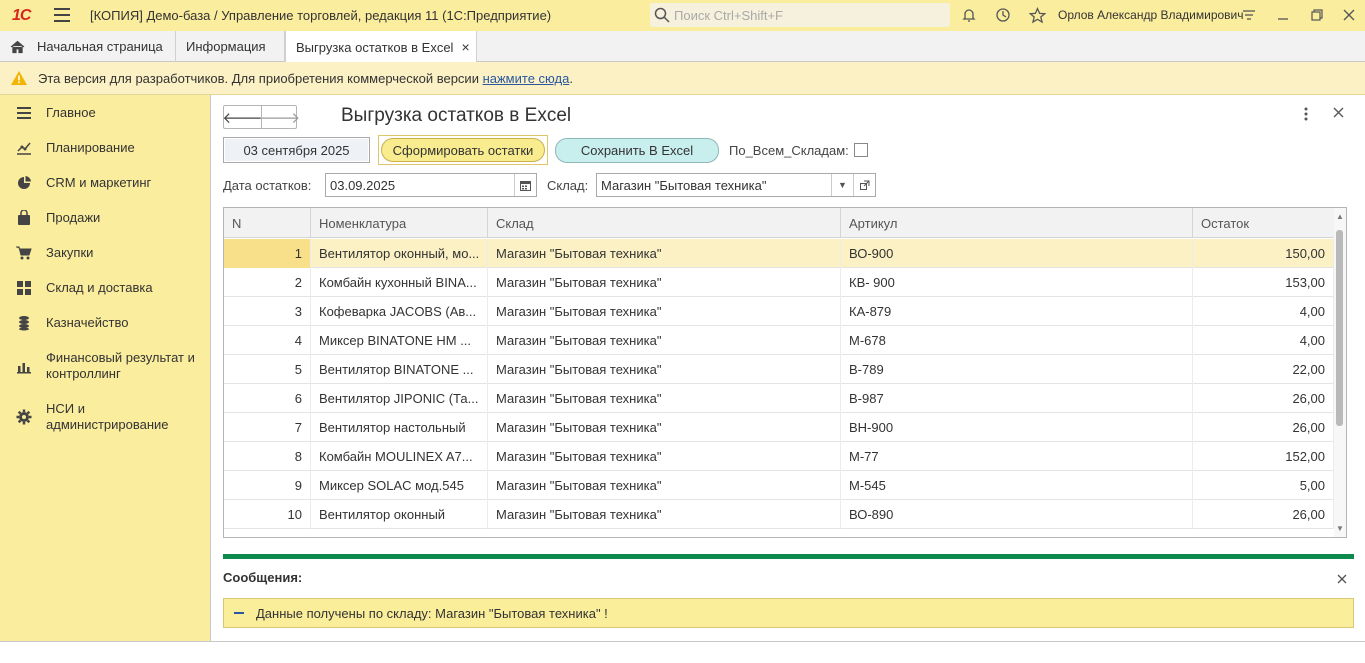 This screenshot has width=1365, height=663. What do you see at coordinates (105, 220) in the screenshot?
I see `sidebar-item-sales: Продажи` at bounding box center [105, 220].